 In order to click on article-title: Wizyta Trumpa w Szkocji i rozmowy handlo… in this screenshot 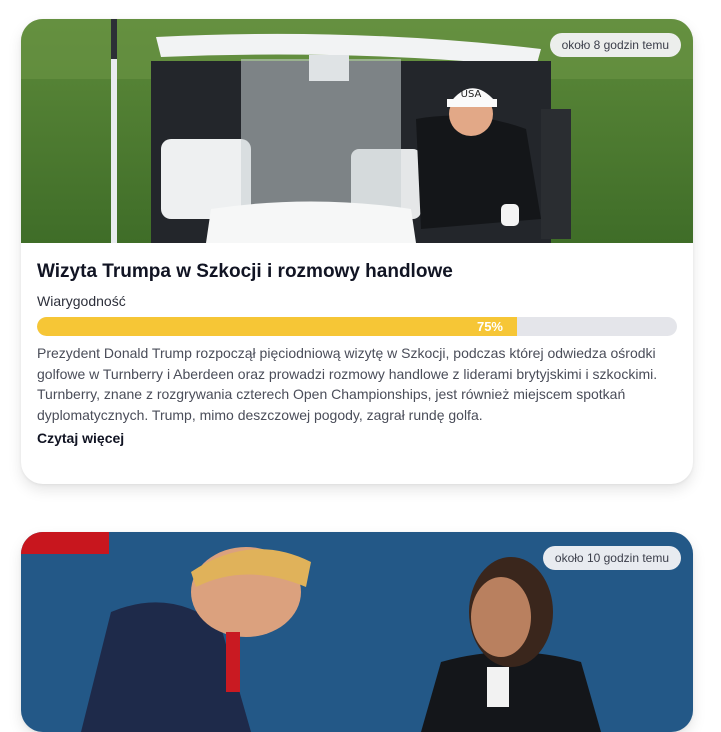, I will do `click(357, 271)`.